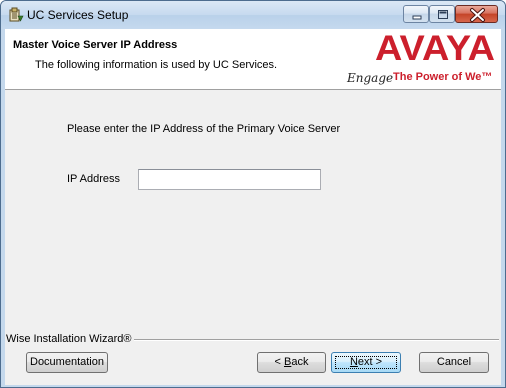  I want to click on documentation-button: Documentation, so click(67, 362).